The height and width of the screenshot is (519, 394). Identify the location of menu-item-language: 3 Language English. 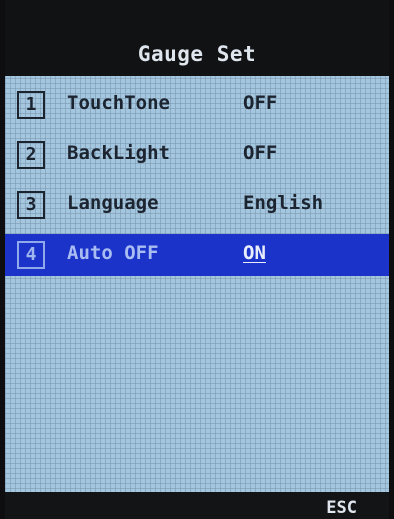
(197, 205).